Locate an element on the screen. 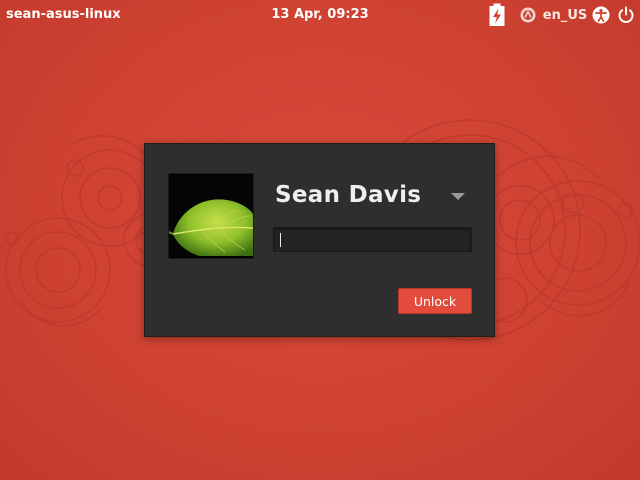 The image size is (640, 480). battery-indicator is located at coordinates (497, 15).